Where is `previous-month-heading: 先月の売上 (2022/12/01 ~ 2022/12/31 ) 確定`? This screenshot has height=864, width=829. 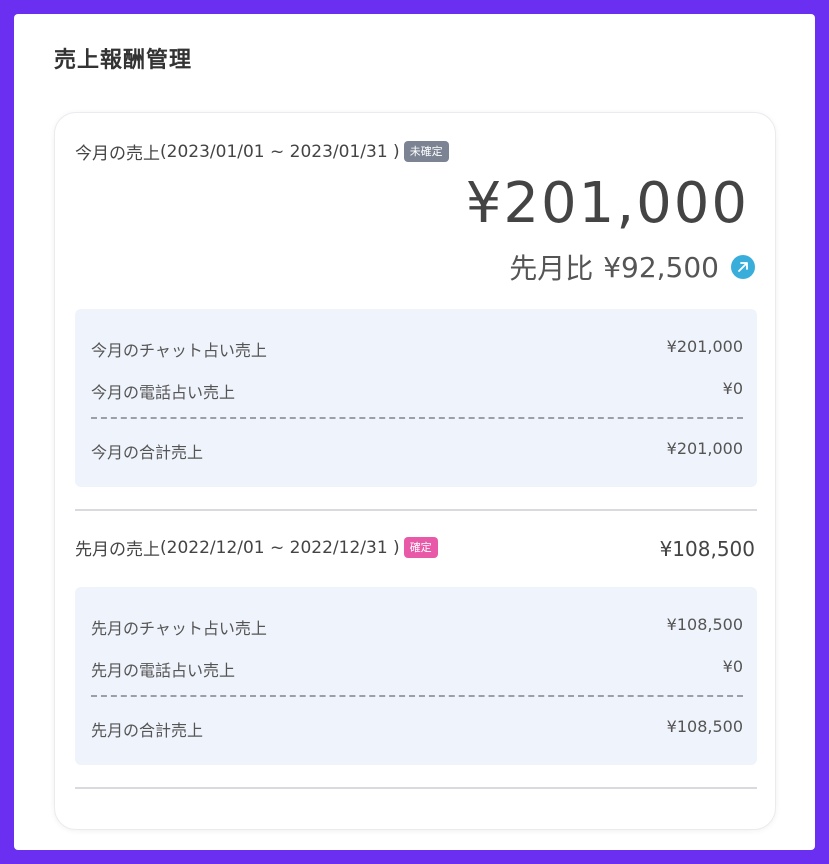
previous-month-heading: 先月の売上 (2022/12/01 ~ 2022/12/31 ) 確定 is located at coordinates (256, 547).